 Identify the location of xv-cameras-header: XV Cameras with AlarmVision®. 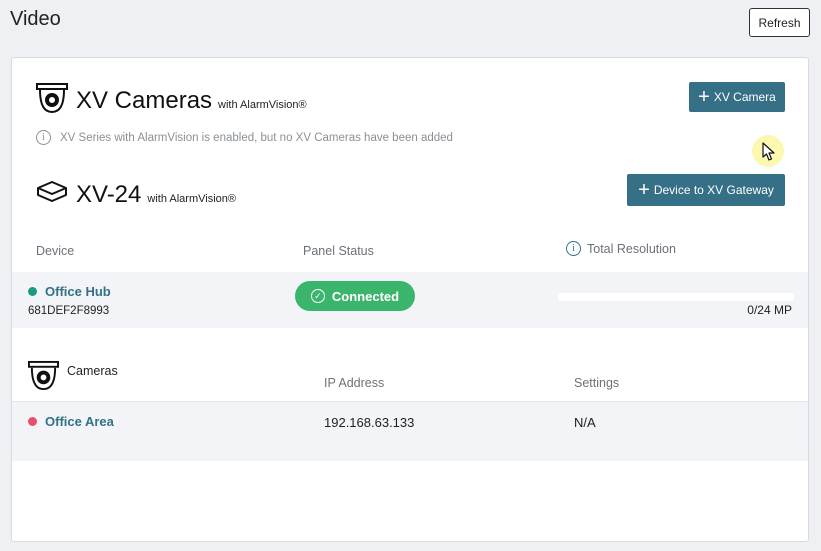
(171, 98).